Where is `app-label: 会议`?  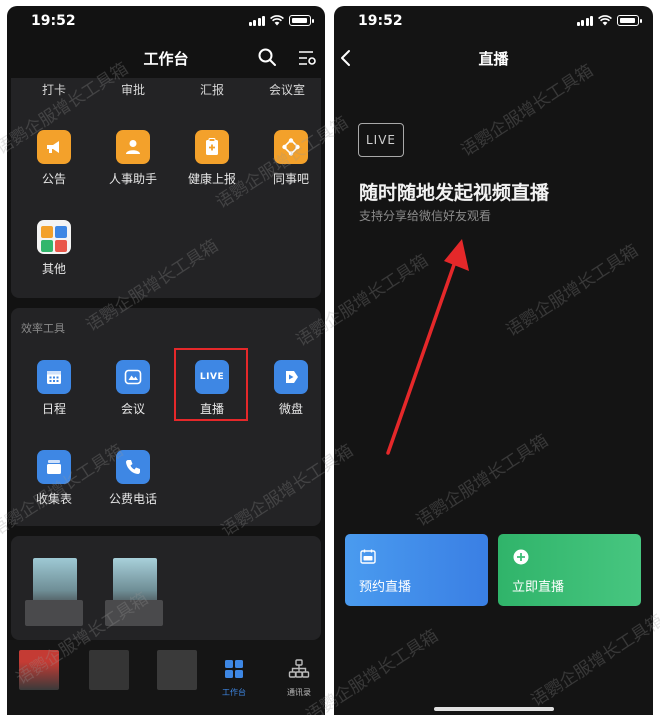
app-label: 会议 is located at coordinates (132, 409).